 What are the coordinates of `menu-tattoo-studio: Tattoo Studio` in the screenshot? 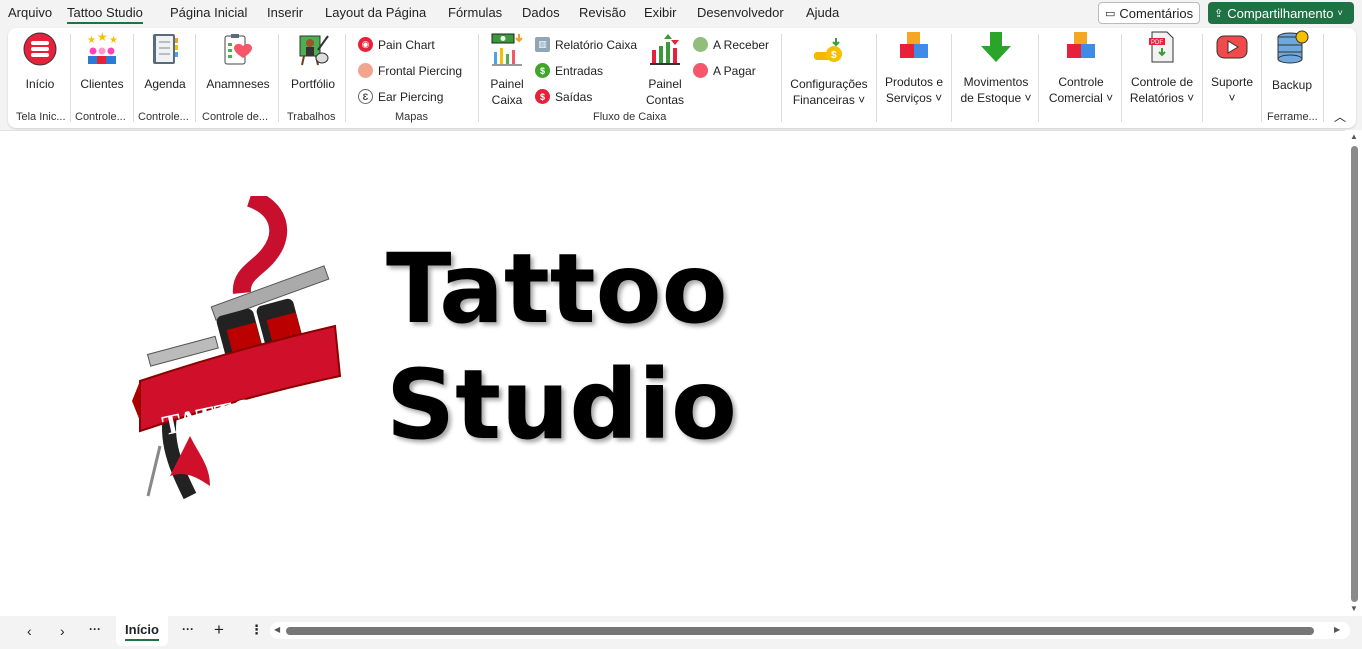 It's located at (105, 14).